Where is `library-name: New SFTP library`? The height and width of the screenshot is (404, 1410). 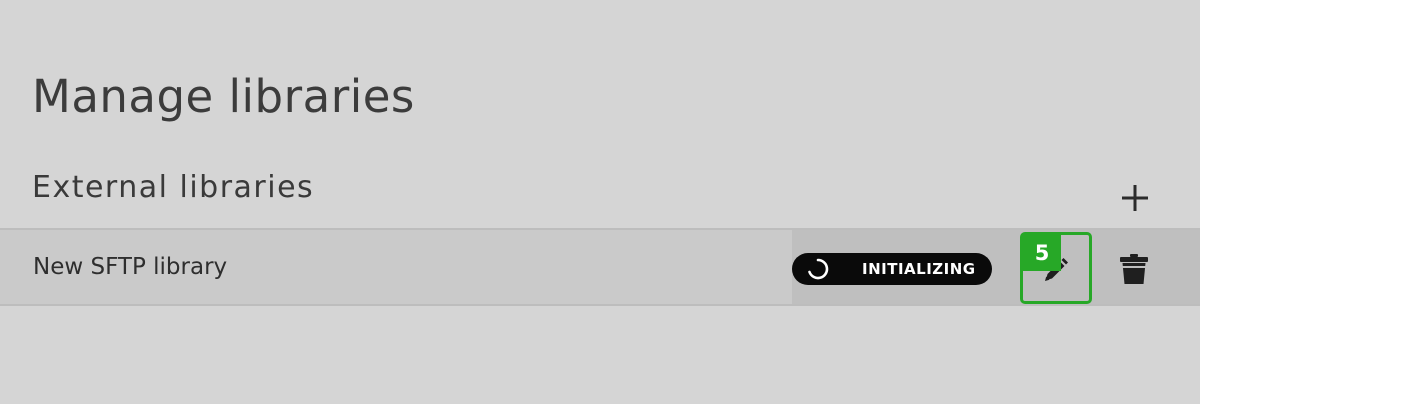
library-name: New SFTP library is located at coordinates (130, 267).